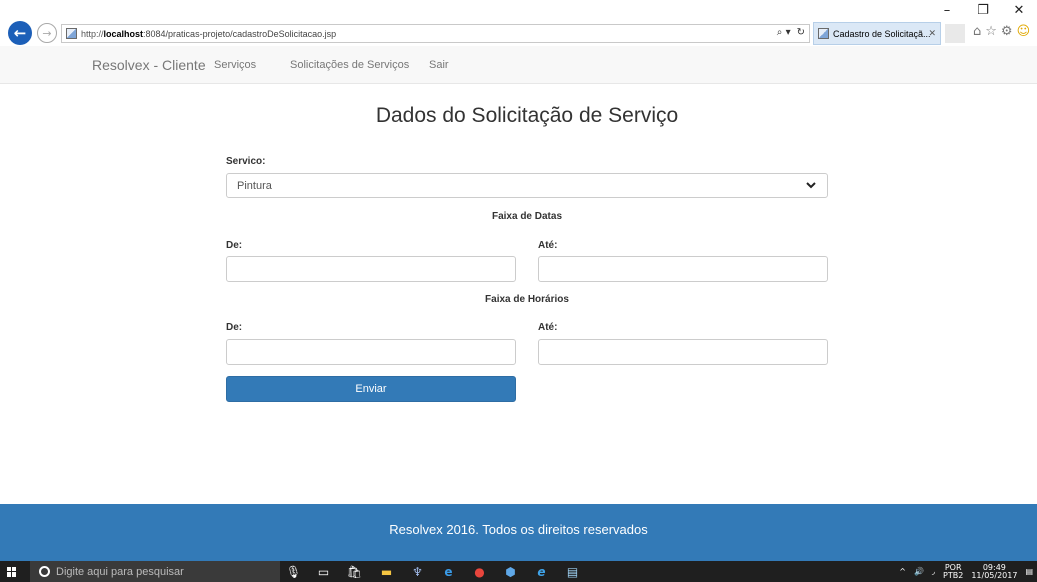  I want to click on date-from-input, so click(371, 269).